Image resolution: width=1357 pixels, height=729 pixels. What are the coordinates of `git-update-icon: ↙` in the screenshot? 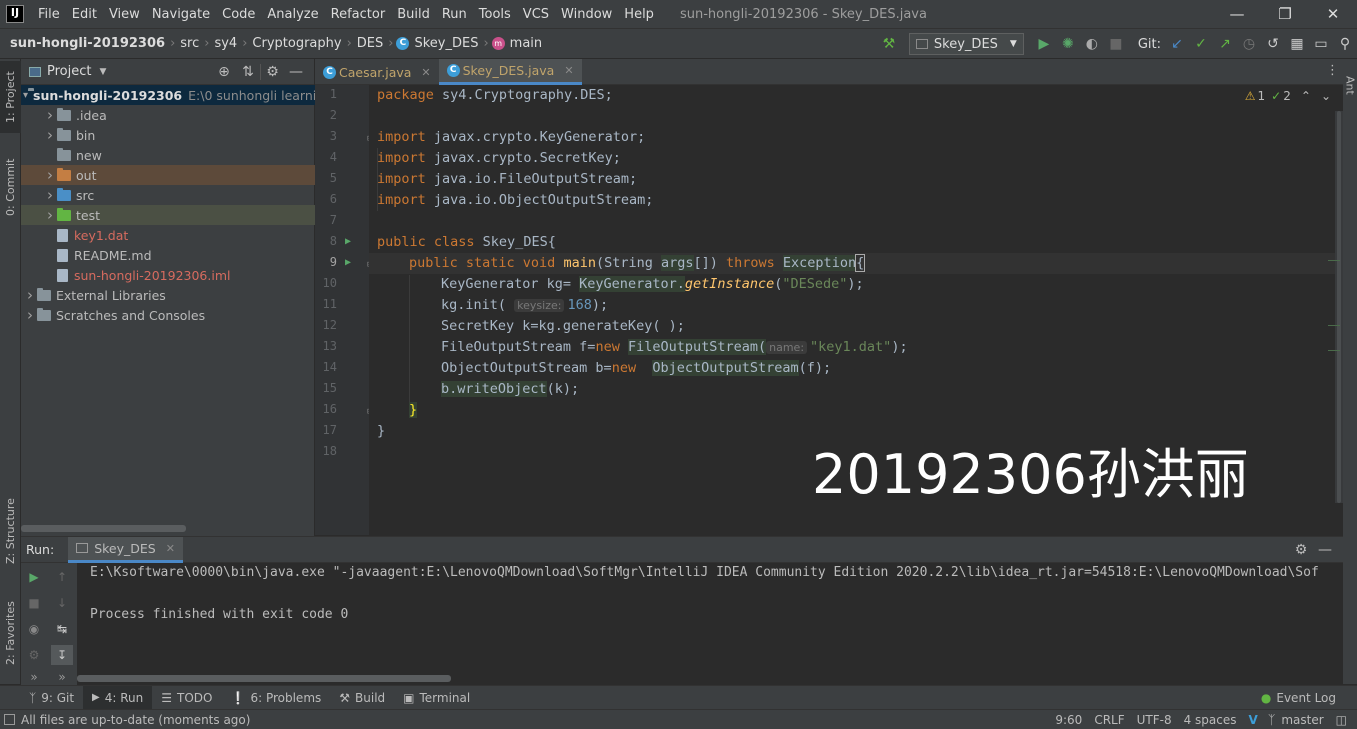 It's located at (1177, 44).